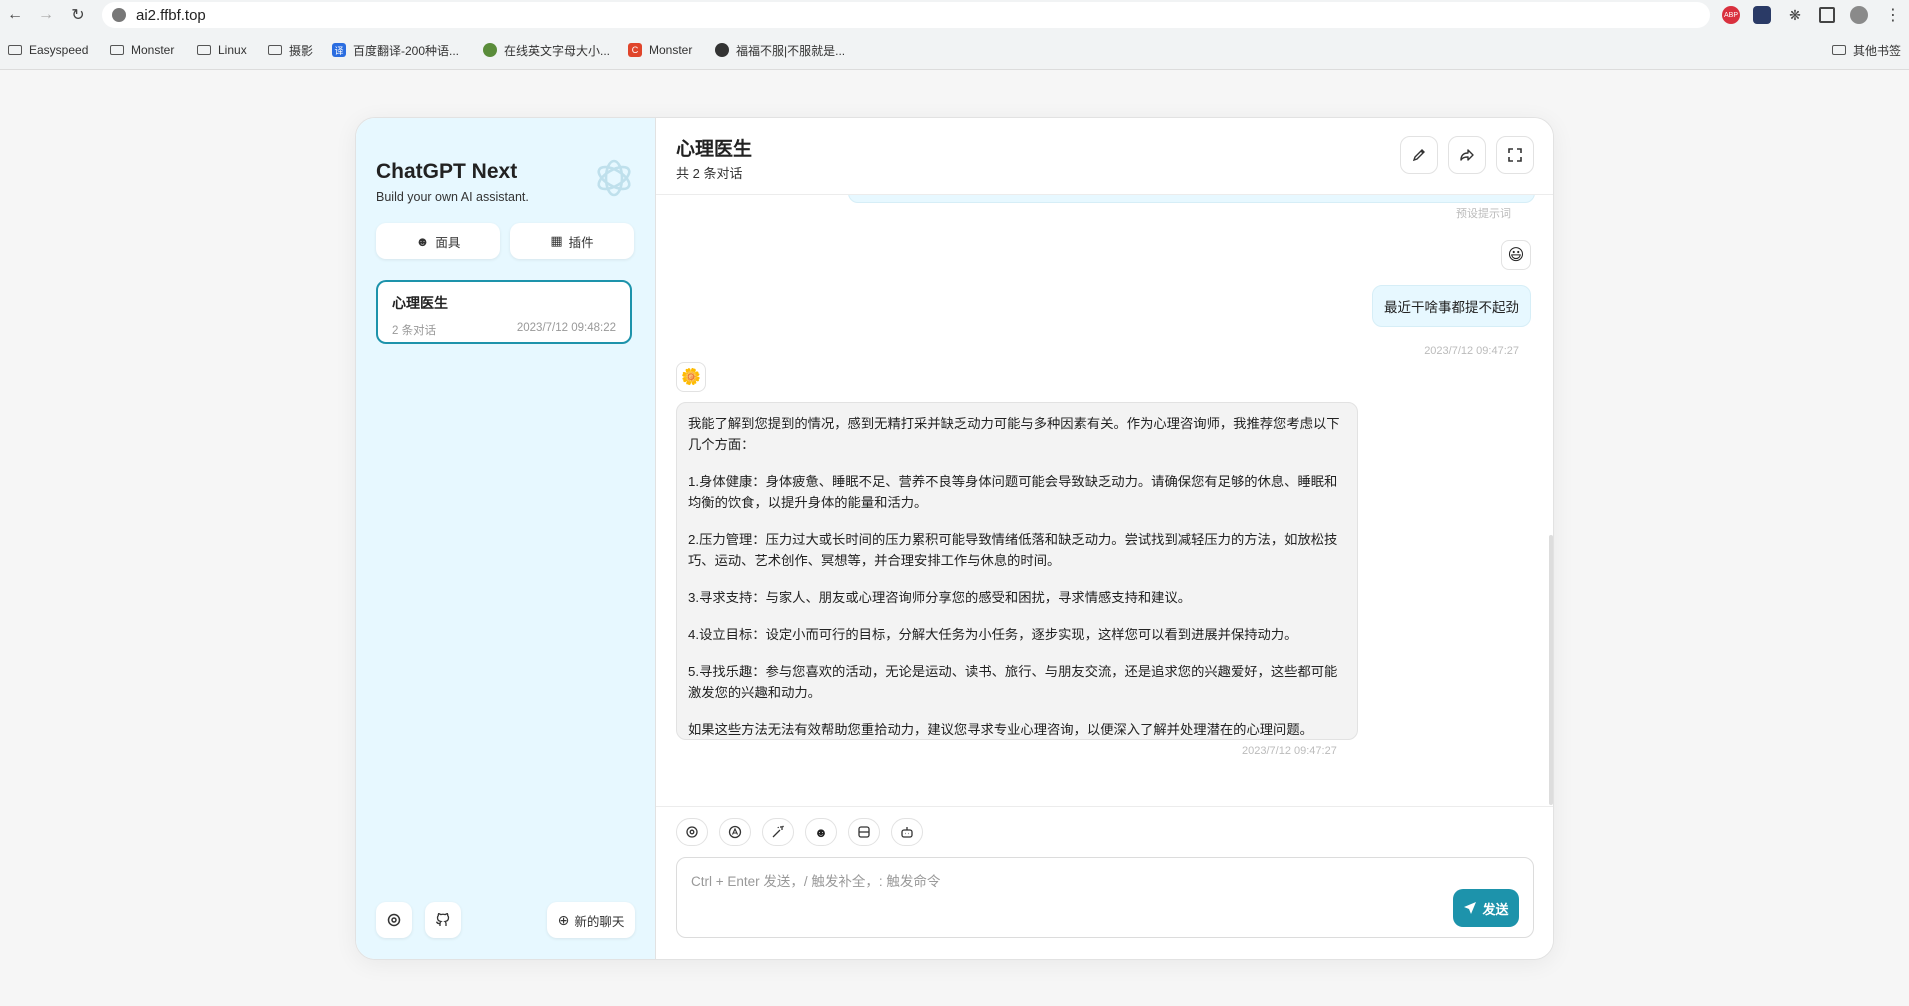 This screenshot has height=1006, width=1909. I want to click on extension-icon, so click(1762, 15).